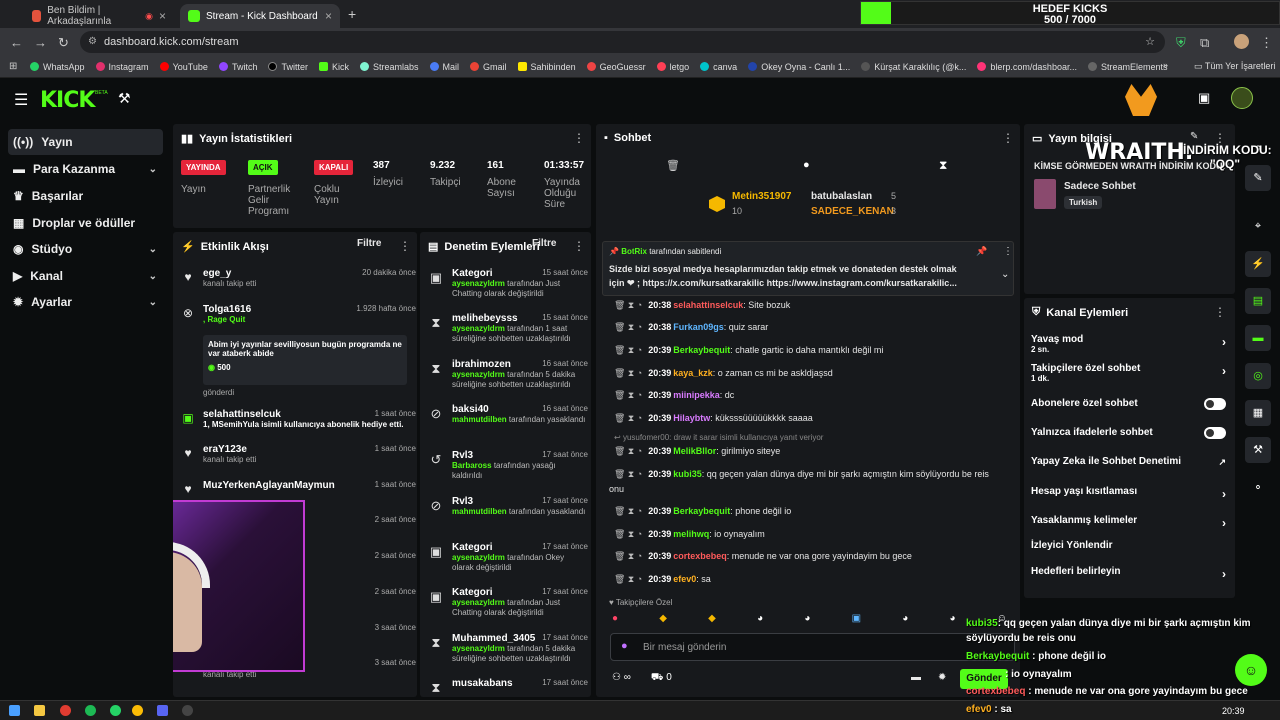 The image size is (1280, 720). I want to click on message-username: cortexbebeq, so click(700, 556).